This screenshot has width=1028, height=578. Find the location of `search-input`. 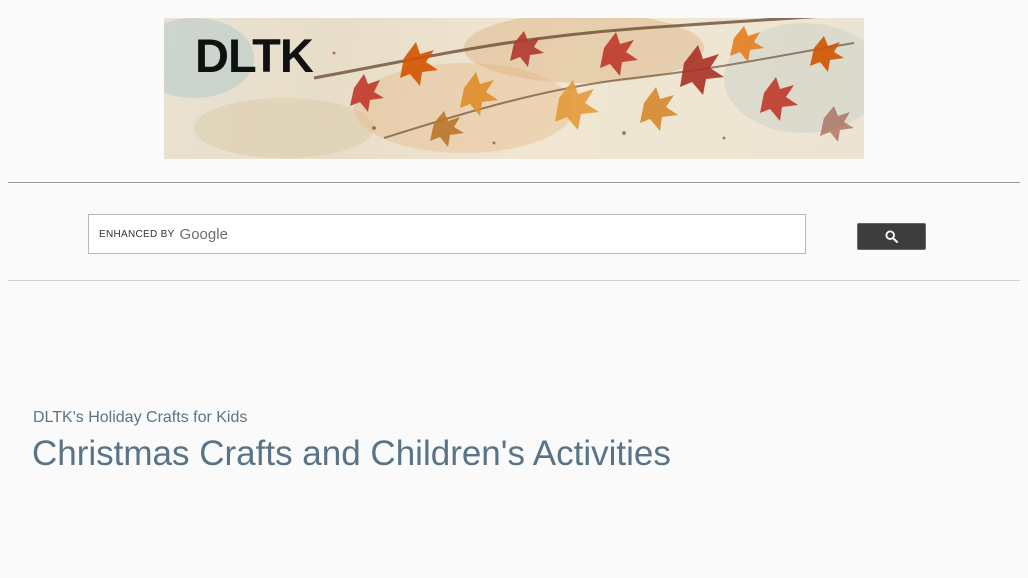

search-input is located at coordinates (447, 234).